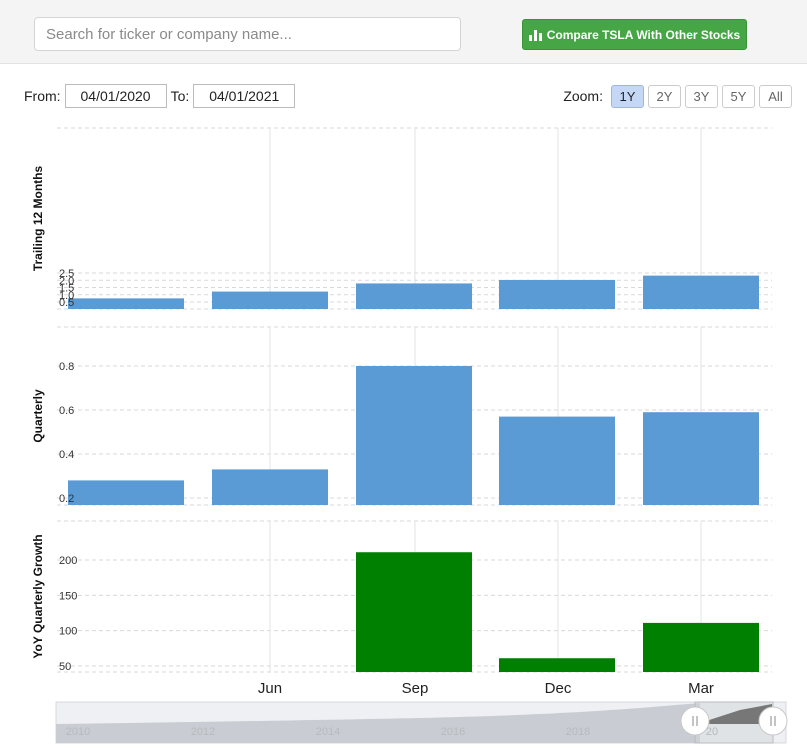 The width and height of the screenshot is (807, 750). What do you see at coordinates (68, 596) in the screenshot?
I see `y-tick-label: 150` at bounding box center [68, 596].